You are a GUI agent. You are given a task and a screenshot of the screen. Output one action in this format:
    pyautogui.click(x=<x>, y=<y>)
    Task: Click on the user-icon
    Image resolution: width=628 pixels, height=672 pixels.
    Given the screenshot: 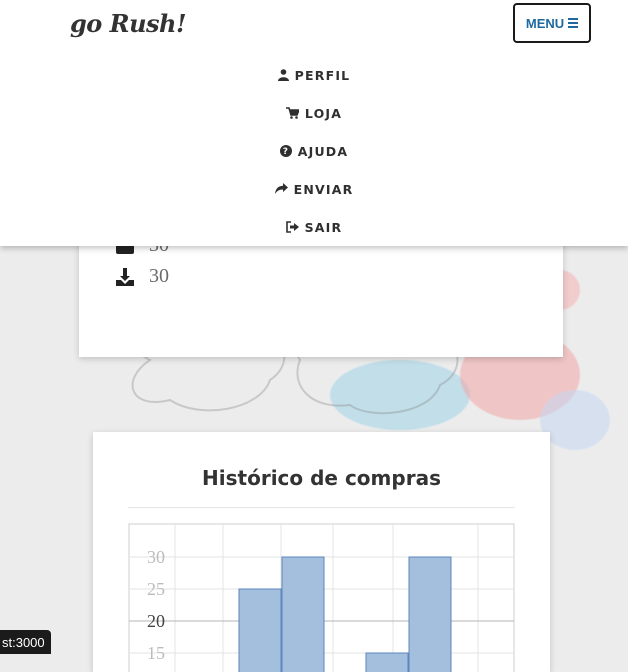 What is the action you would take?
    pyautogui.click(x=283, y=75)
    